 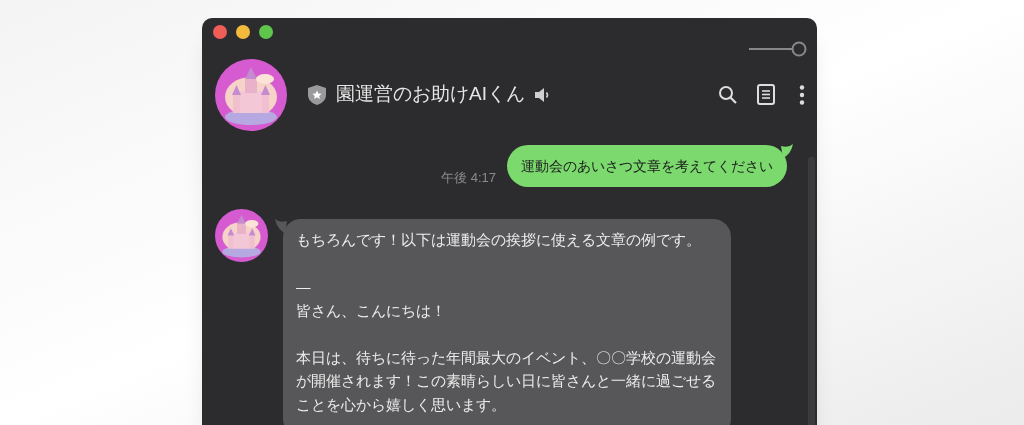 I want to click on bubble-tail, so click(x=787, y=151).